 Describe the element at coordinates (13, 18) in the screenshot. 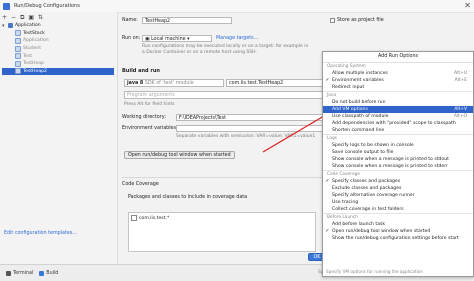

I see `remove-icon: −` at that location.